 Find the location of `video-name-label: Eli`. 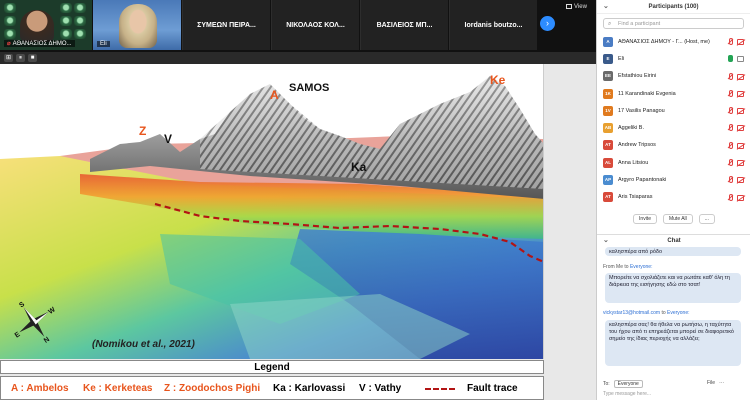

video-name-label: Eli is located at coordinates (103, 44).